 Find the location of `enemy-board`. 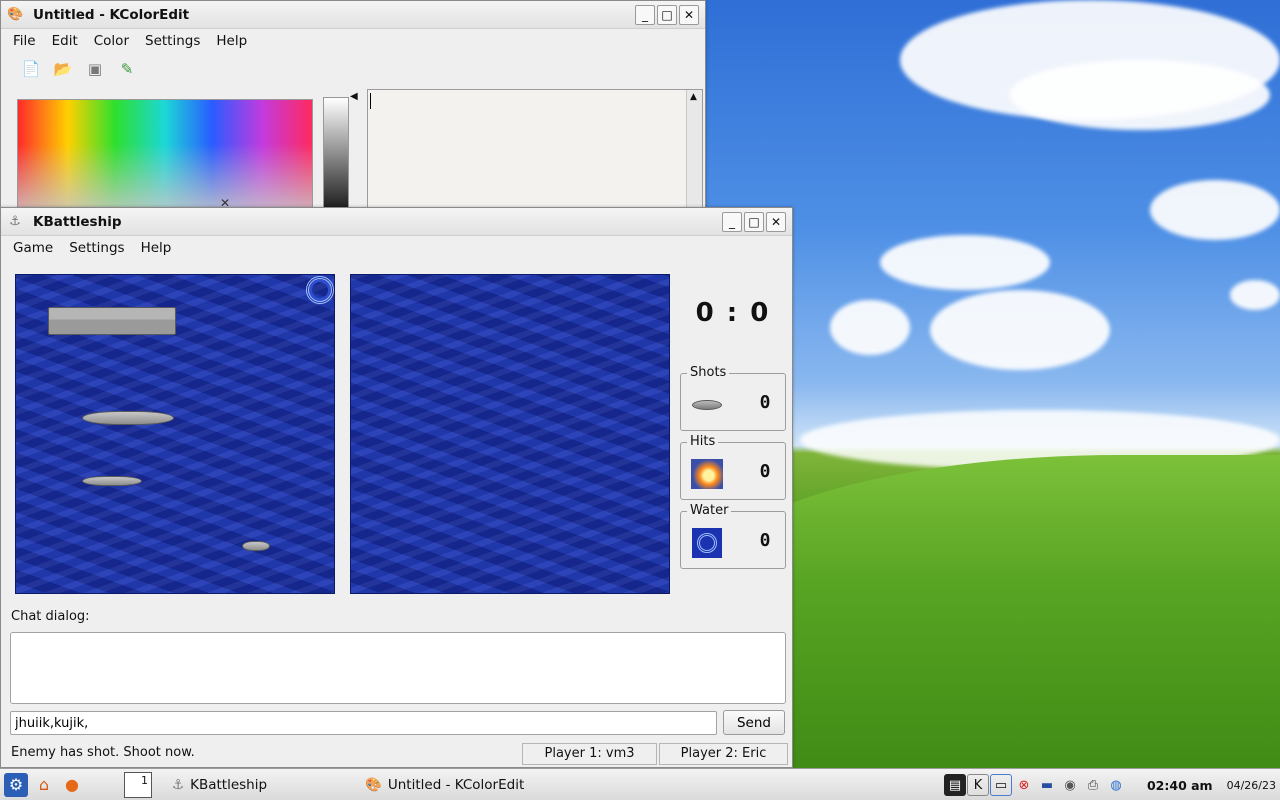

enemy-board is located at coordinates (510, 434).